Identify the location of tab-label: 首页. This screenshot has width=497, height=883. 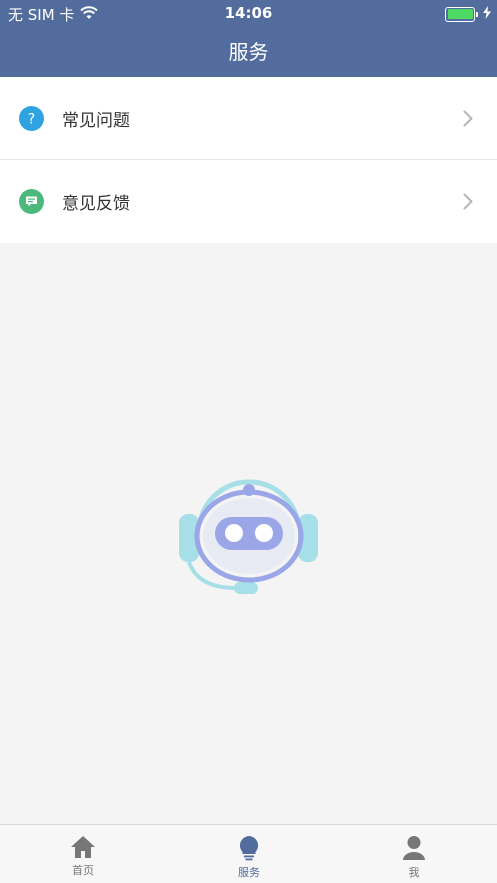
(83, 870).